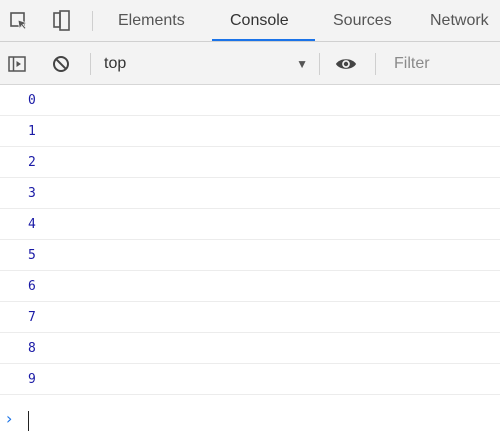 The height and width of the screenshot is (443, 500). I want to click on log-value: 2, so click(32, 162).